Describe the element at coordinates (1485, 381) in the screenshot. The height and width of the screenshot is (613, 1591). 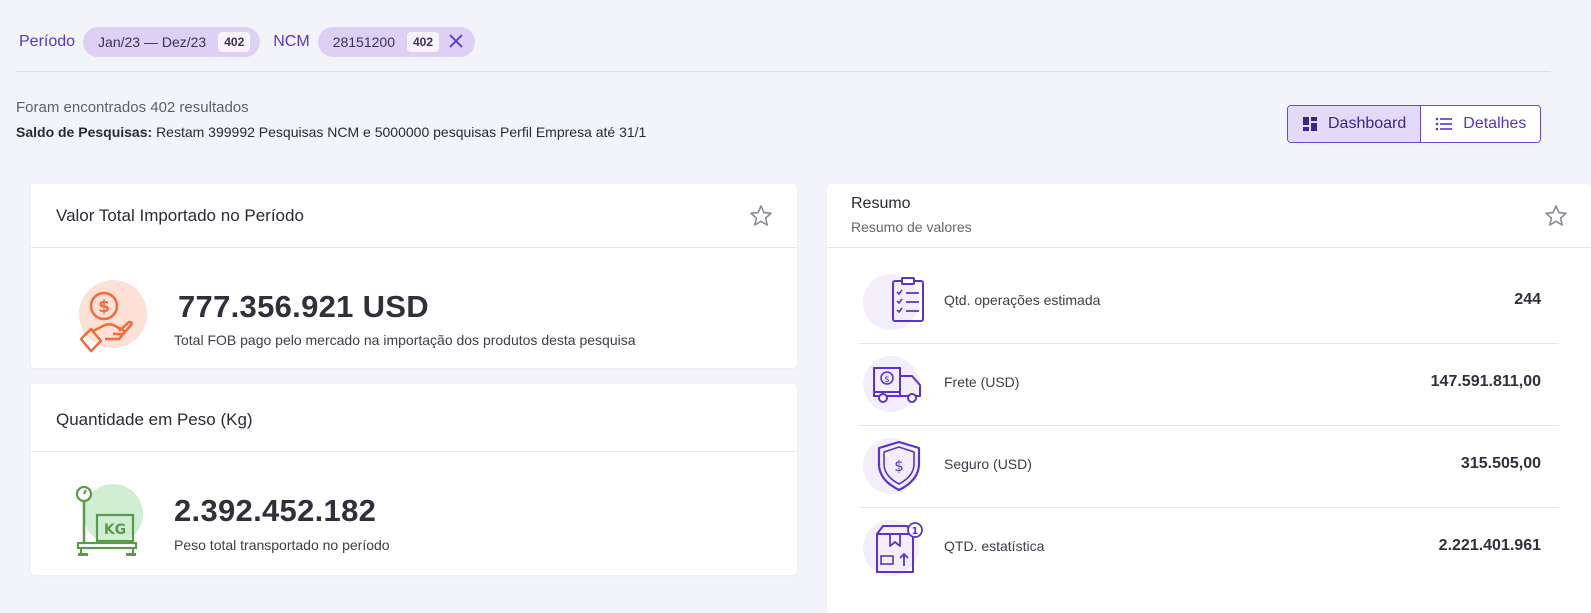
I see `frete-value: 147.591.811,00` at that location.